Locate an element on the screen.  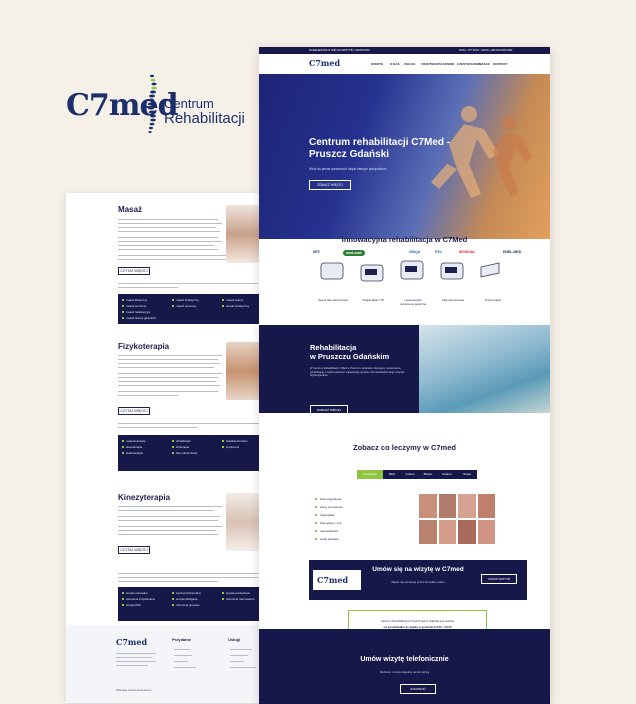
tab-stopa: Stopa is located at coordinates (467, 474).